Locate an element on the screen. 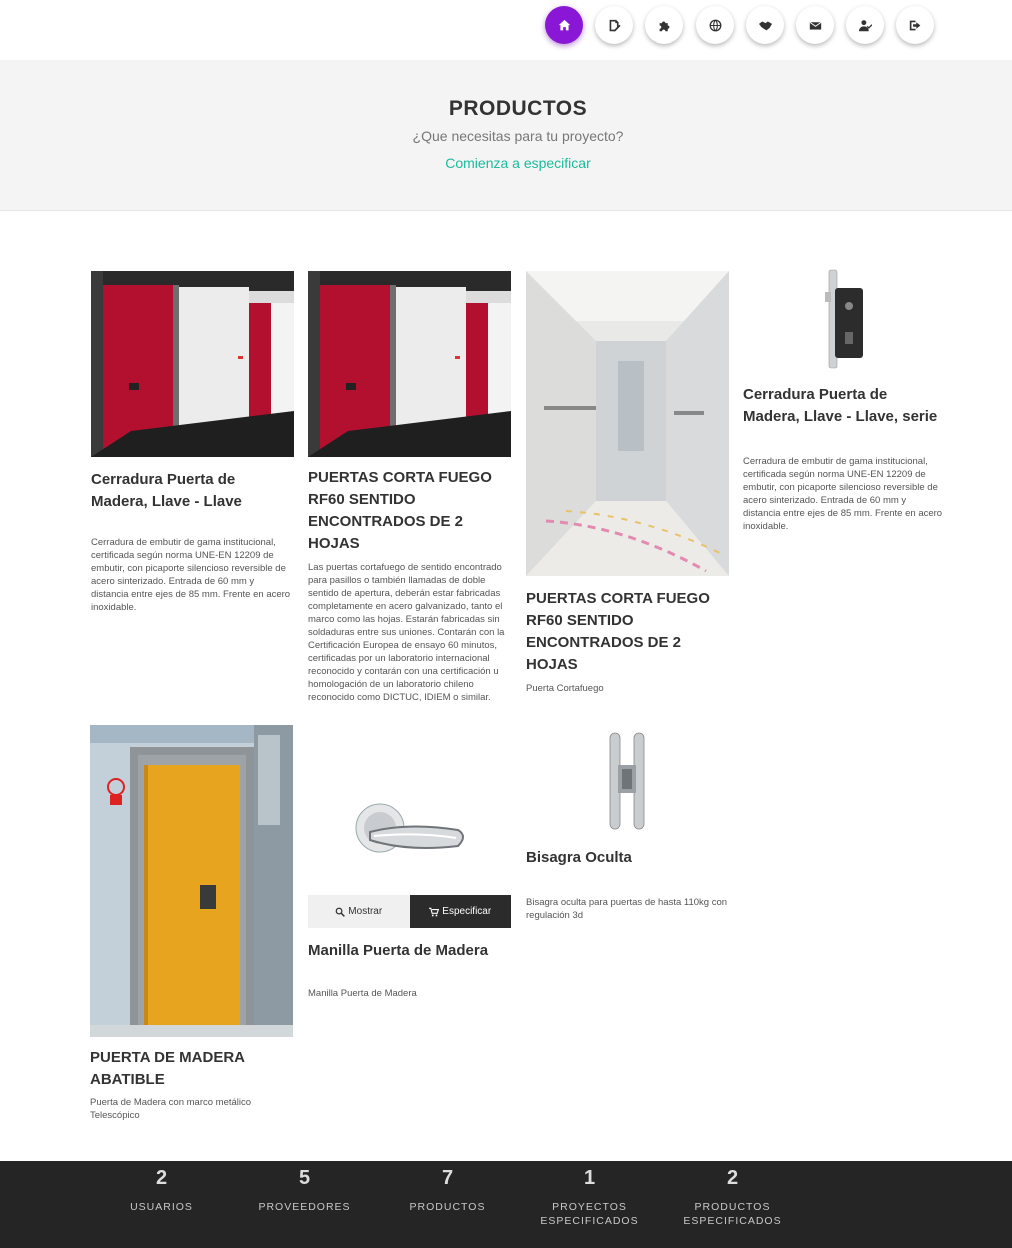 The width and height of the screenshot is (1012, 1248). stat-value: 1 is located at coordinates (589, 1178).